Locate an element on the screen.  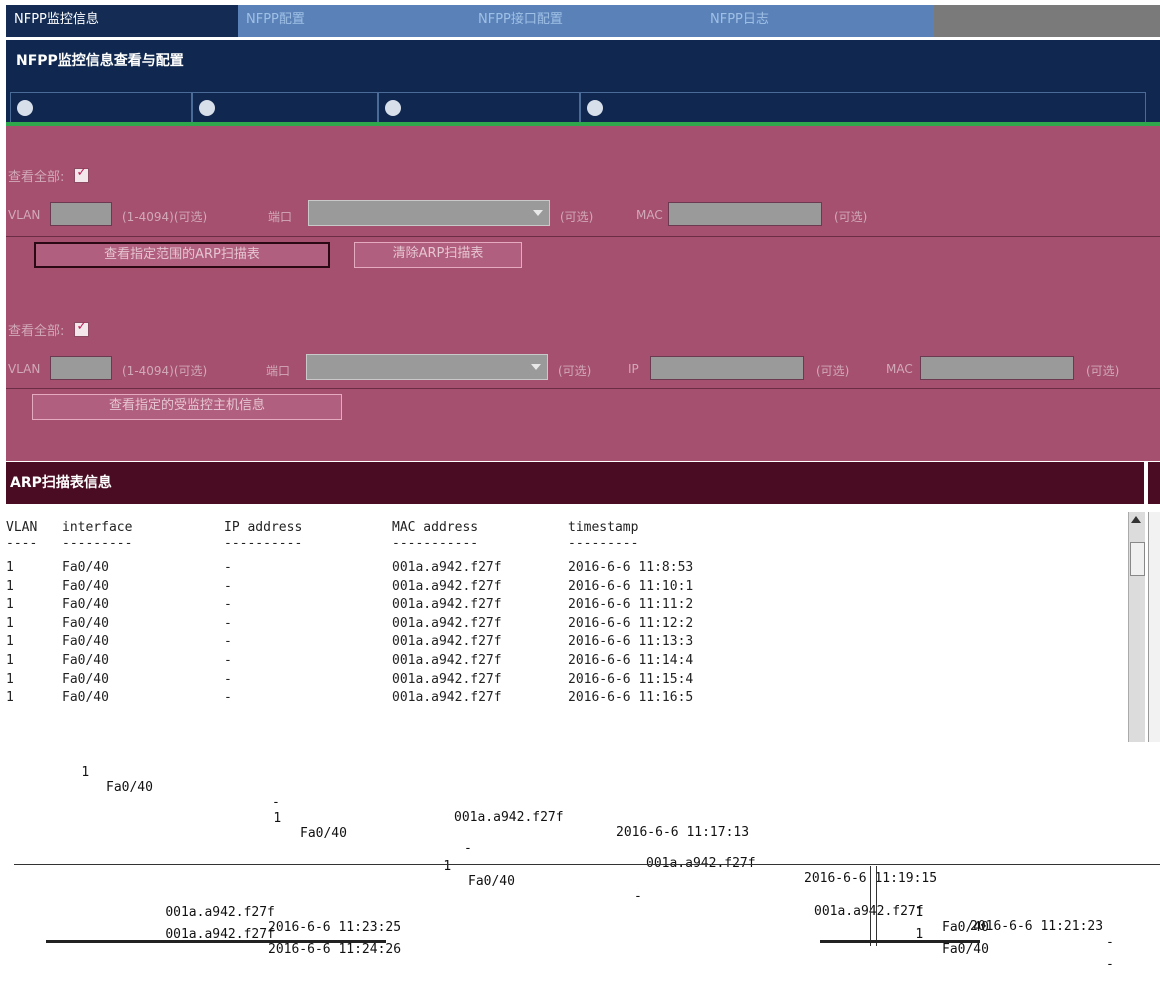
underline-mac: ----------- is located at coordinates (435, 543).